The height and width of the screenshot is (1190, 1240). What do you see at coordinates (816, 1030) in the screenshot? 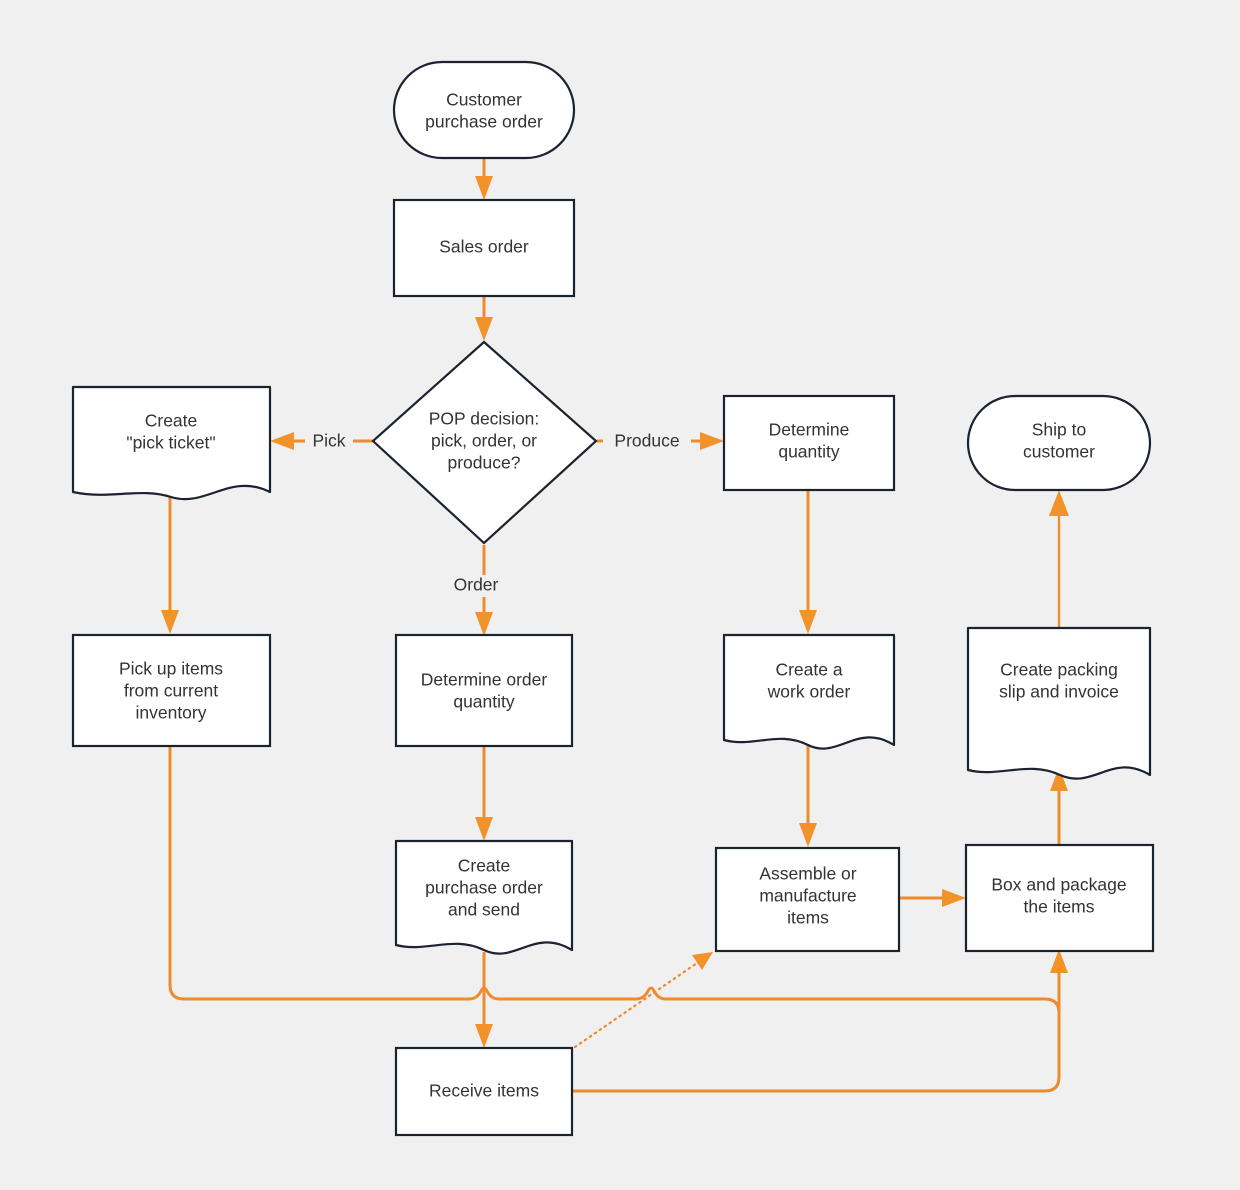
I see `edge-receive-items-to-box` at bounding box center [816, 1030].